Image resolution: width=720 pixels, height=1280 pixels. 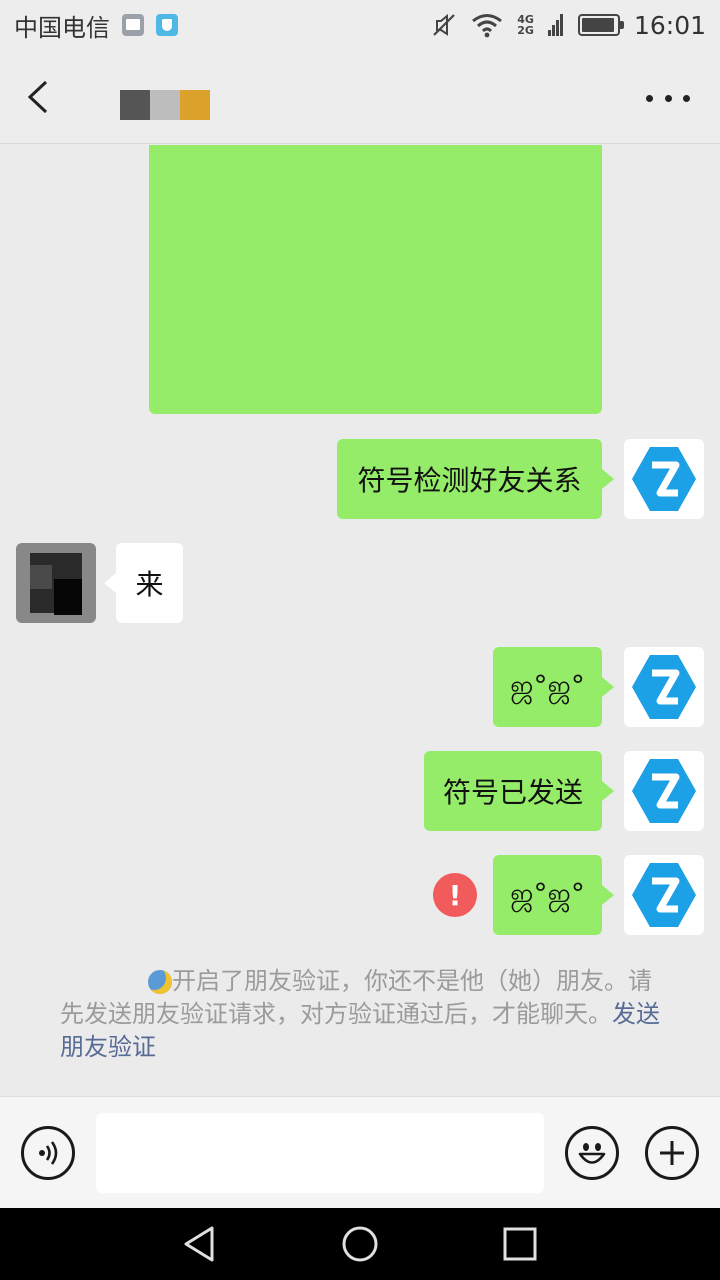 What do you see at coordinates (62, 27) in the screenshot?
I see `carrier-label: 中国电信` at bounding box center [62, 27].